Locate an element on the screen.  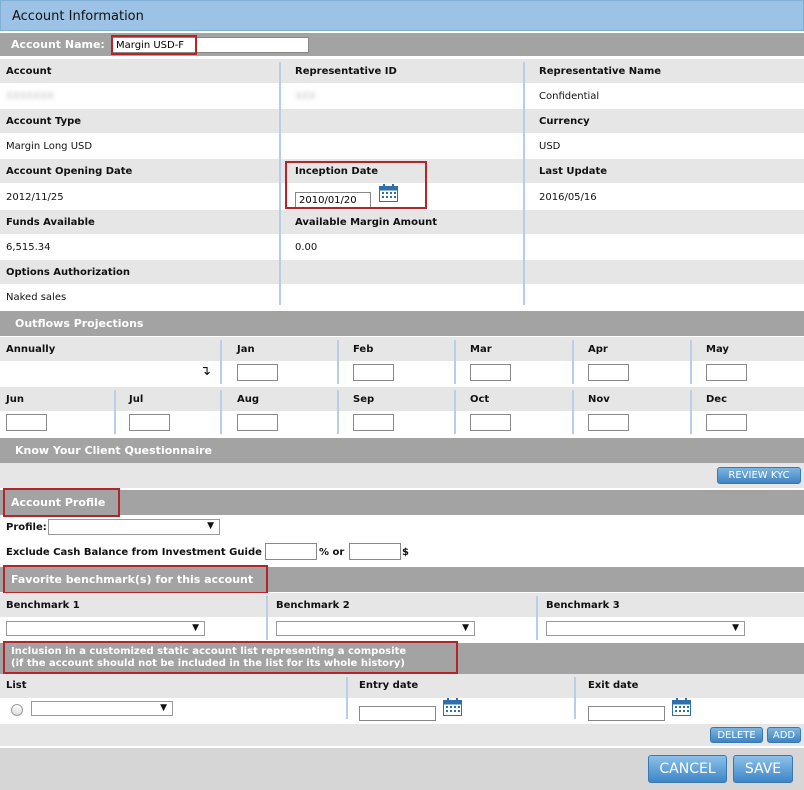
dollar-label: $ is located at coordinates (405, 552).